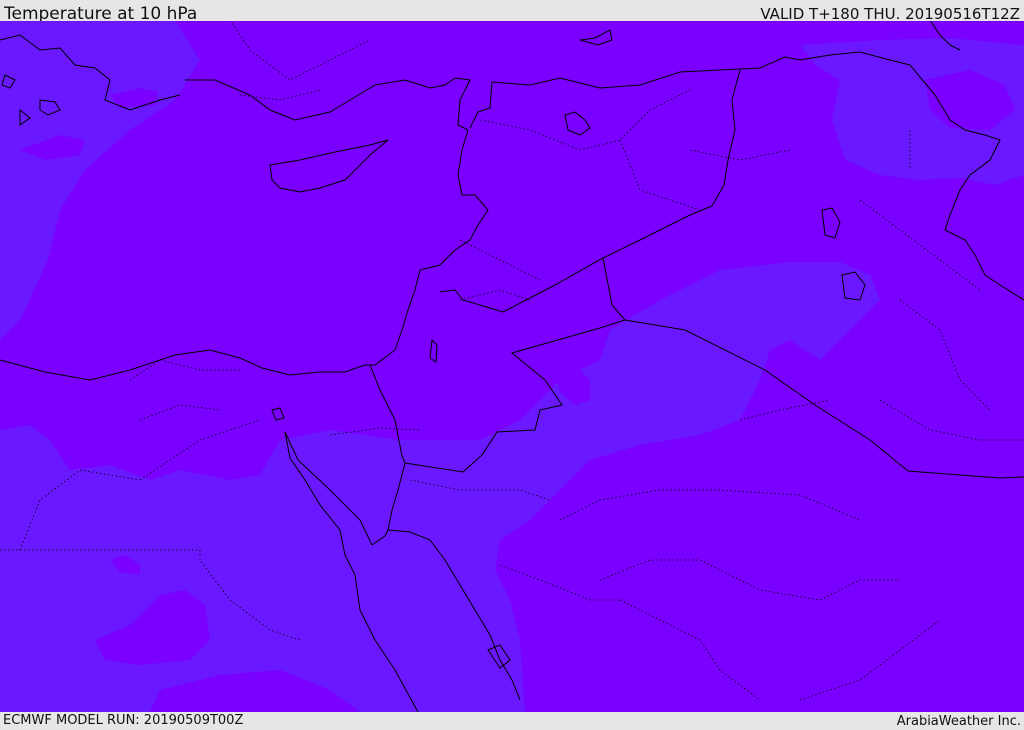 The width and height of the screenshot is (1024, 730). What do you see at coordinates (123, 720) in the screenshot?
I see `model-run-label: ECMWF MODEL RUN: 20190509T00Z` at bounding box center [123, 720].